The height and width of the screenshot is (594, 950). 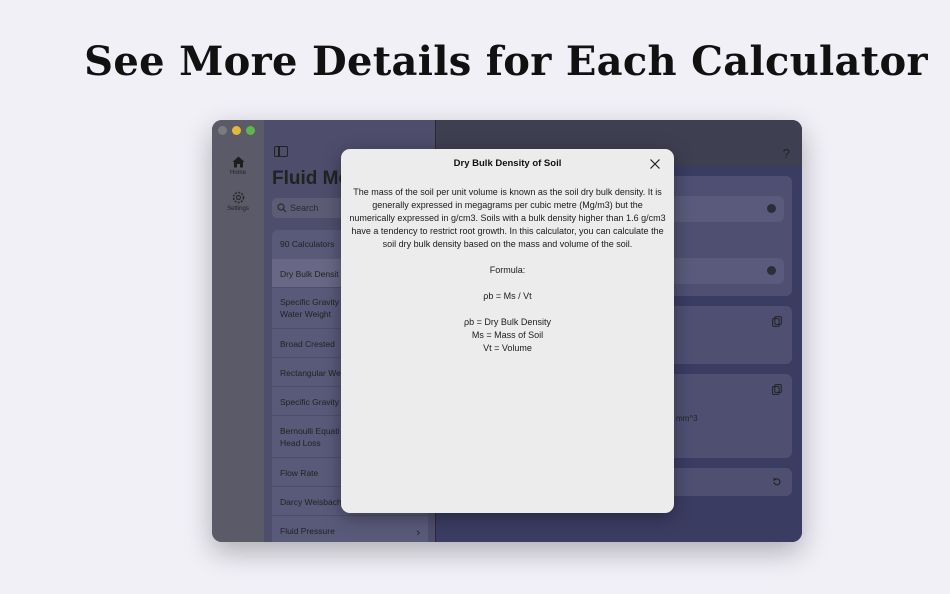 I want to click on nav-rail: Home Settings, so click(x=238, y=331).